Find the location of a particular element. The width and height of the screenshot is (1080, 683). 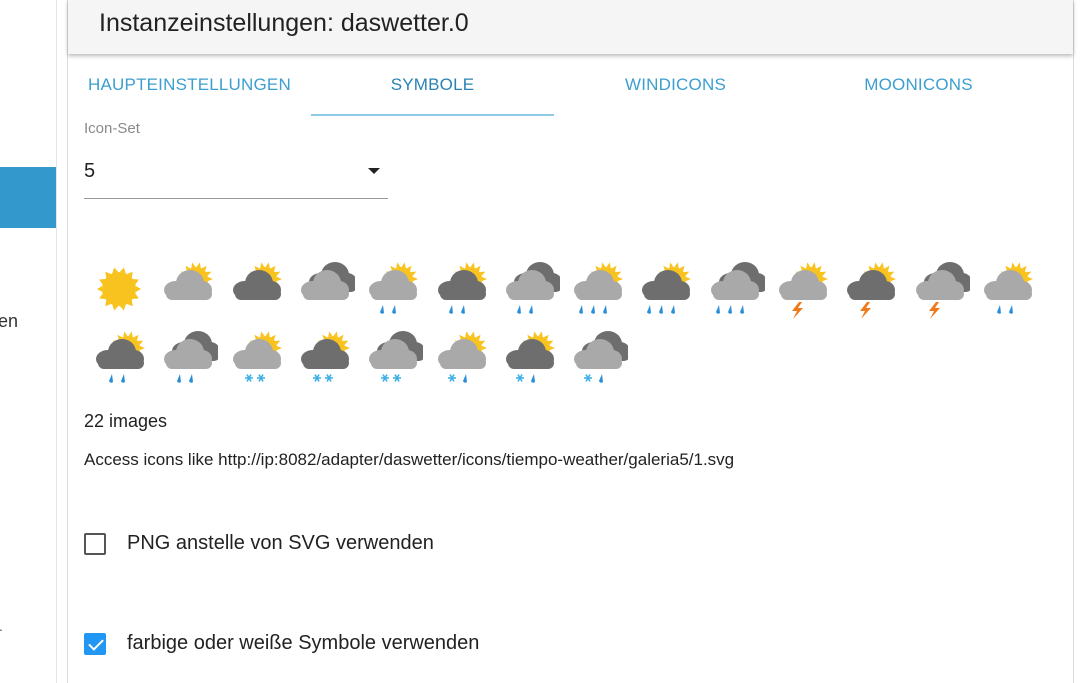

sun-dark-cloud-snow-icon is located at coordinates (325, 356).